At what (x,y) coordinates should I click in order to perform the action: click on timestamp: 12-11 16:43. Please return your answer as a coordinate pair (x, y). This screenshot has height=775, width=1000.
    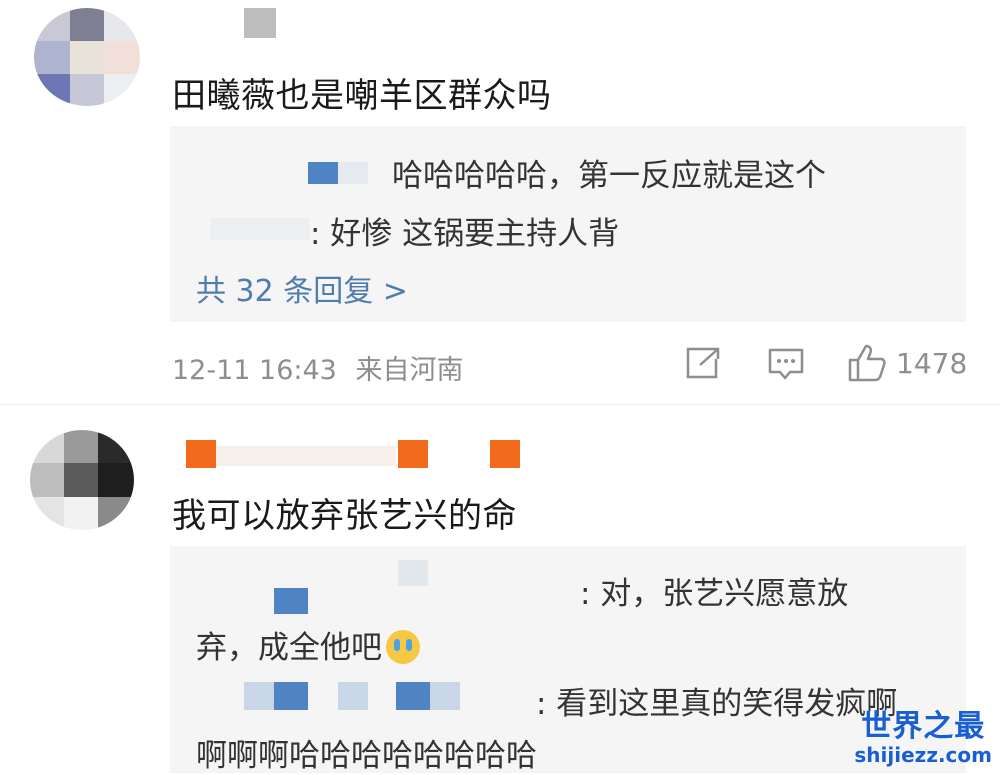
    Looking at the image, I should click on (254, 370).